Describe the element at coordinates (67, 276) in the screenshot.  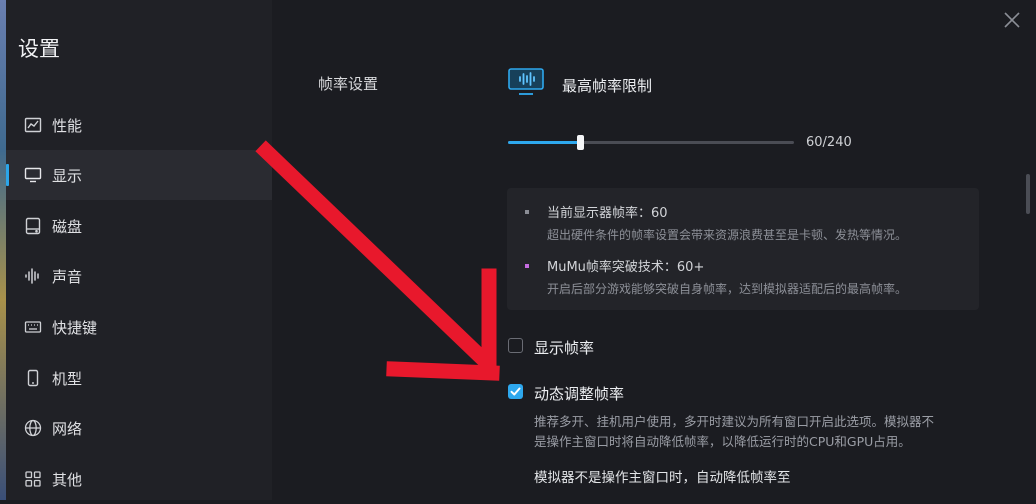
I see `sidebar-item-label: 声音` at that location.